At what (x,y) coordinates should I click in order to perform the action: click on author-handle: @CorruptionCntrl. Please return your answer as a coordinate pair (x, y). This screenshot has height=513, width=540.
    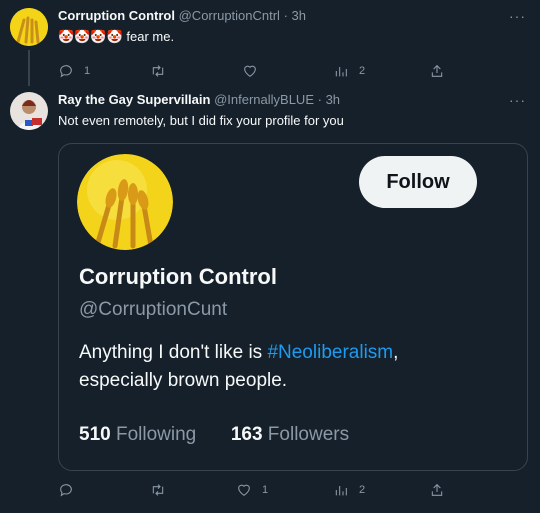
    Looking at the image, I should click on (229, 15).